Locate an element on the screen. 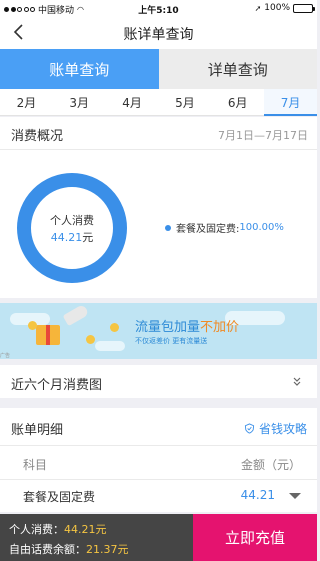  banner-headline-main: 流量包加量 is located at coordinates (168, 327).